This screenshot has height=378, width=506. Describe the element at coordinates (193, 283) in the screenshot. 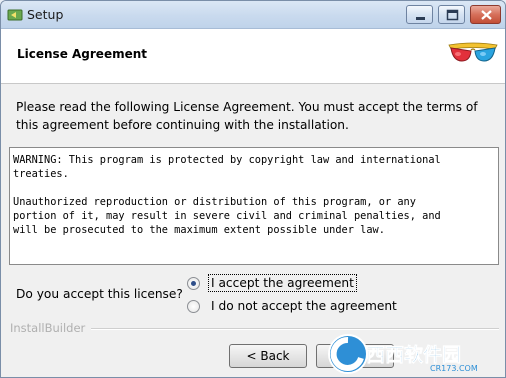

I see `accept-radio` at that location.